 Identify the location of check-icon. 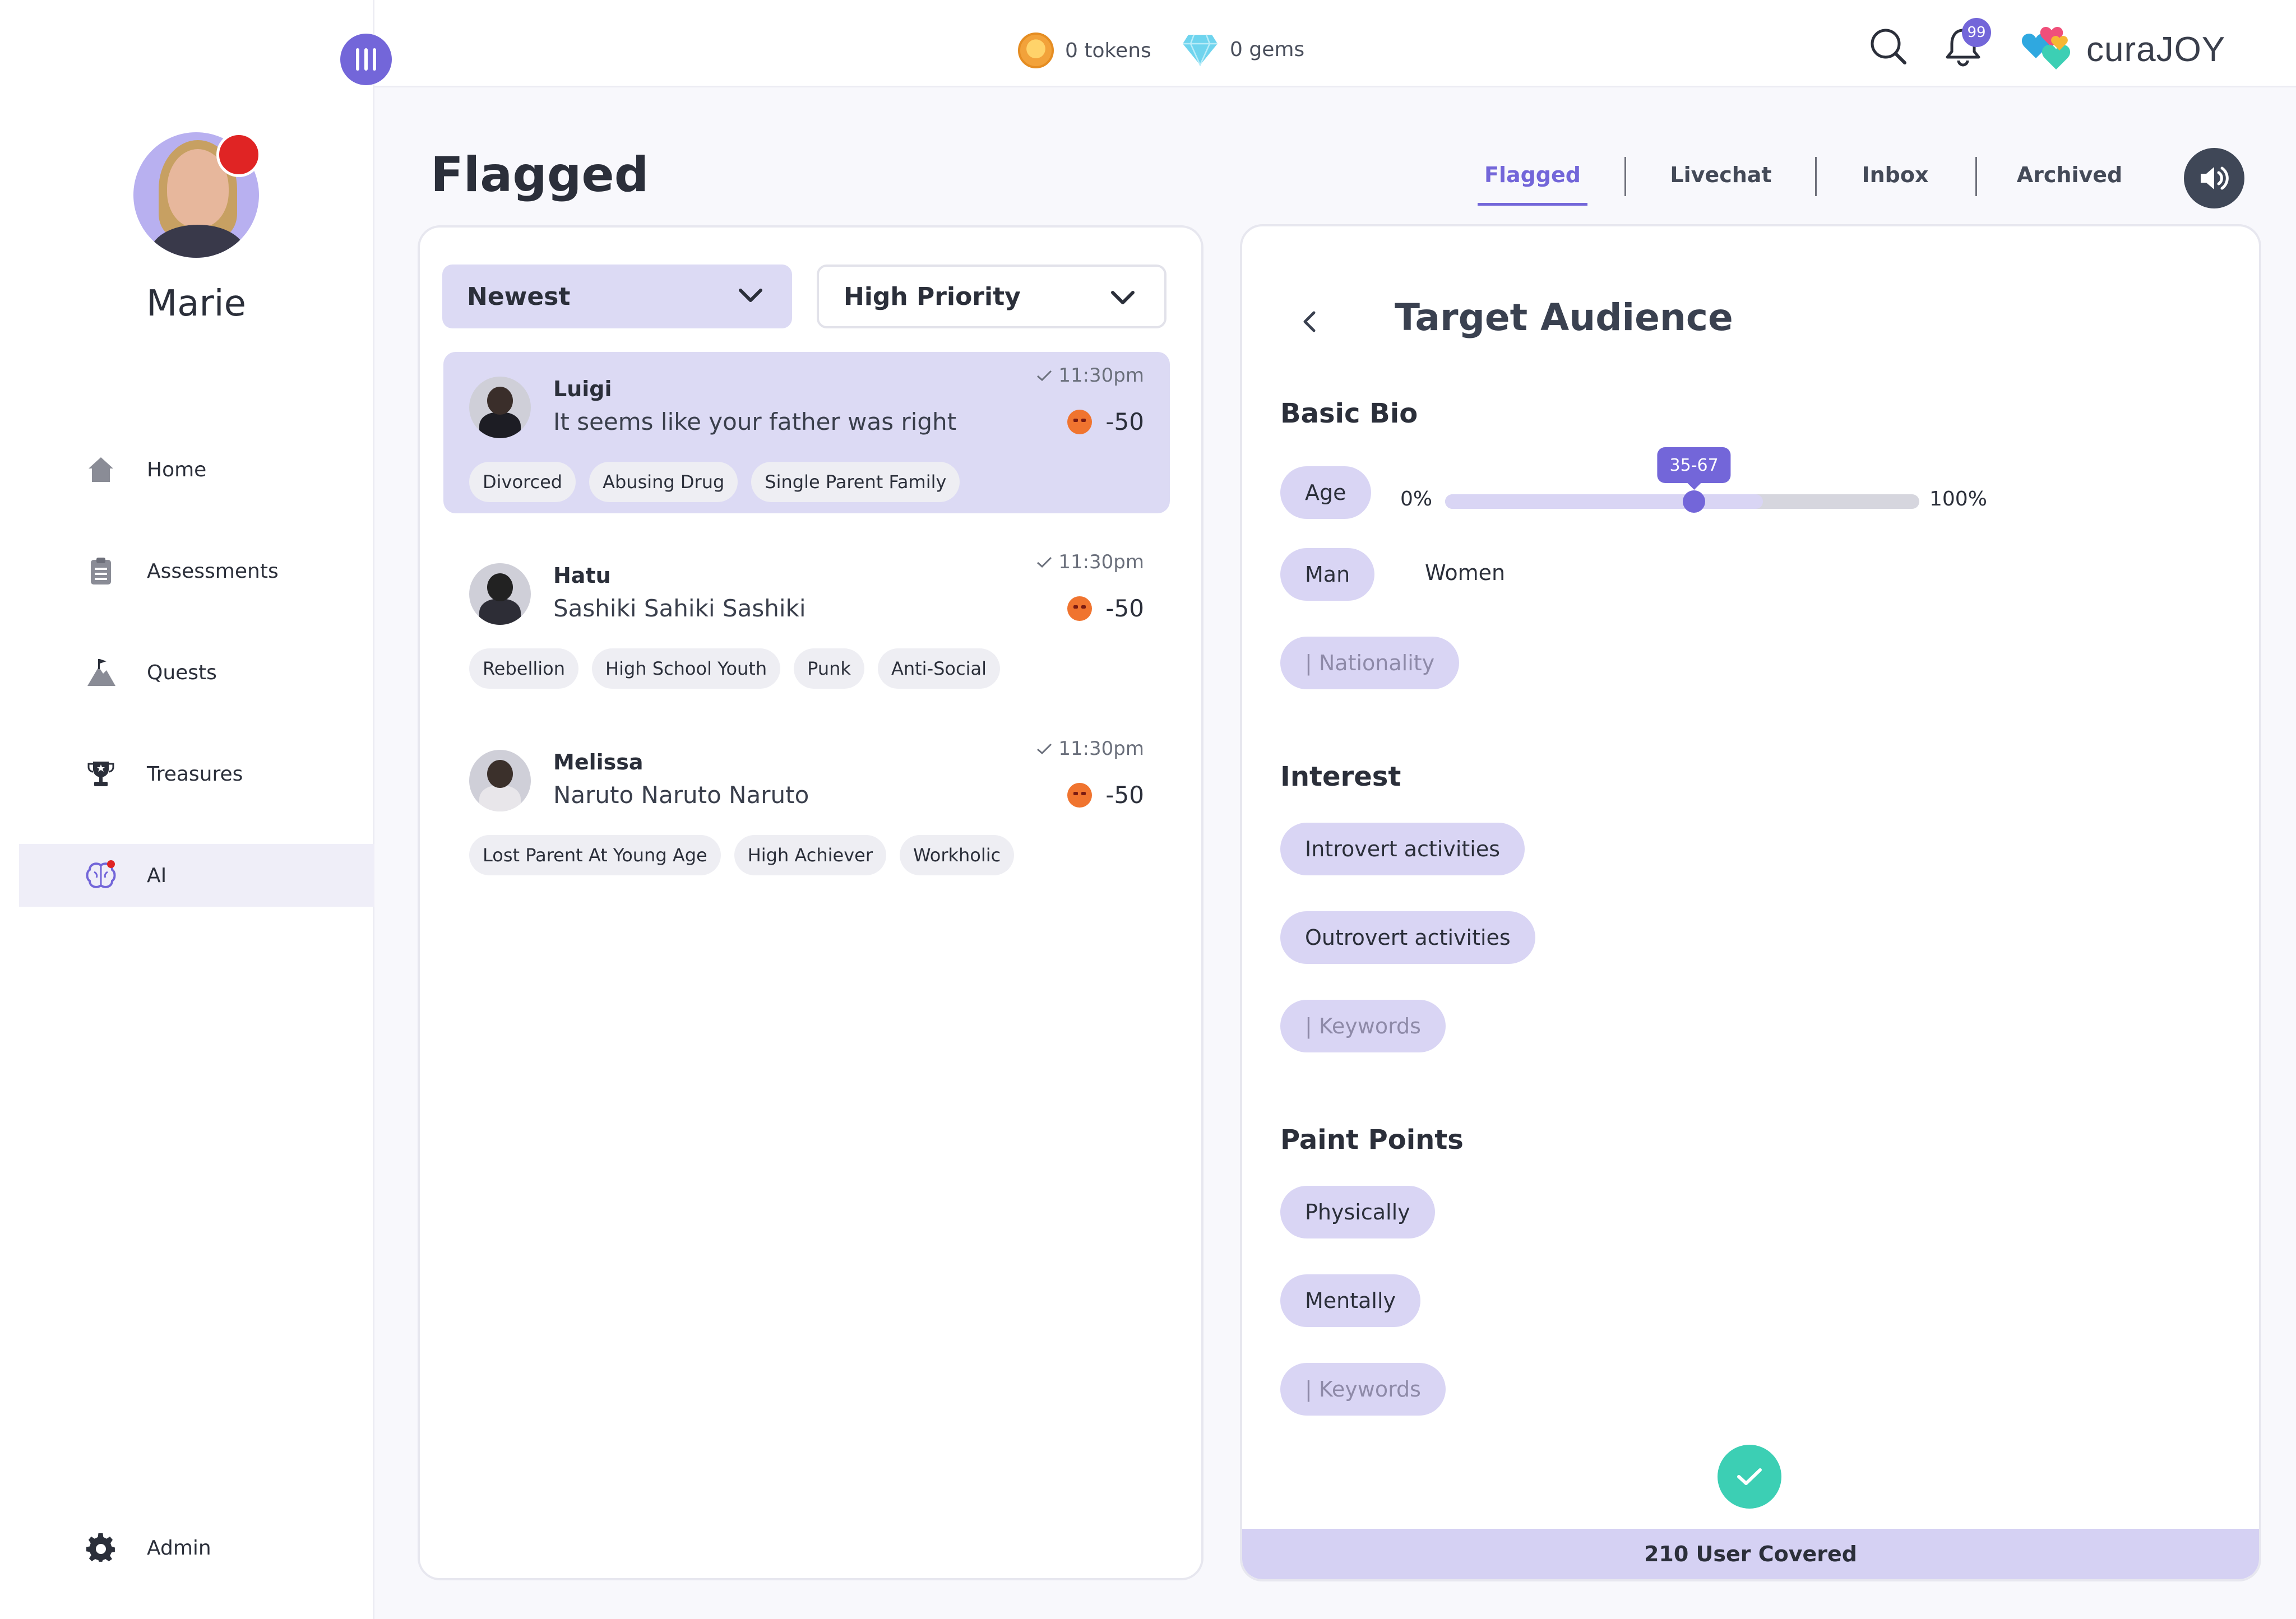
(1044, 749).